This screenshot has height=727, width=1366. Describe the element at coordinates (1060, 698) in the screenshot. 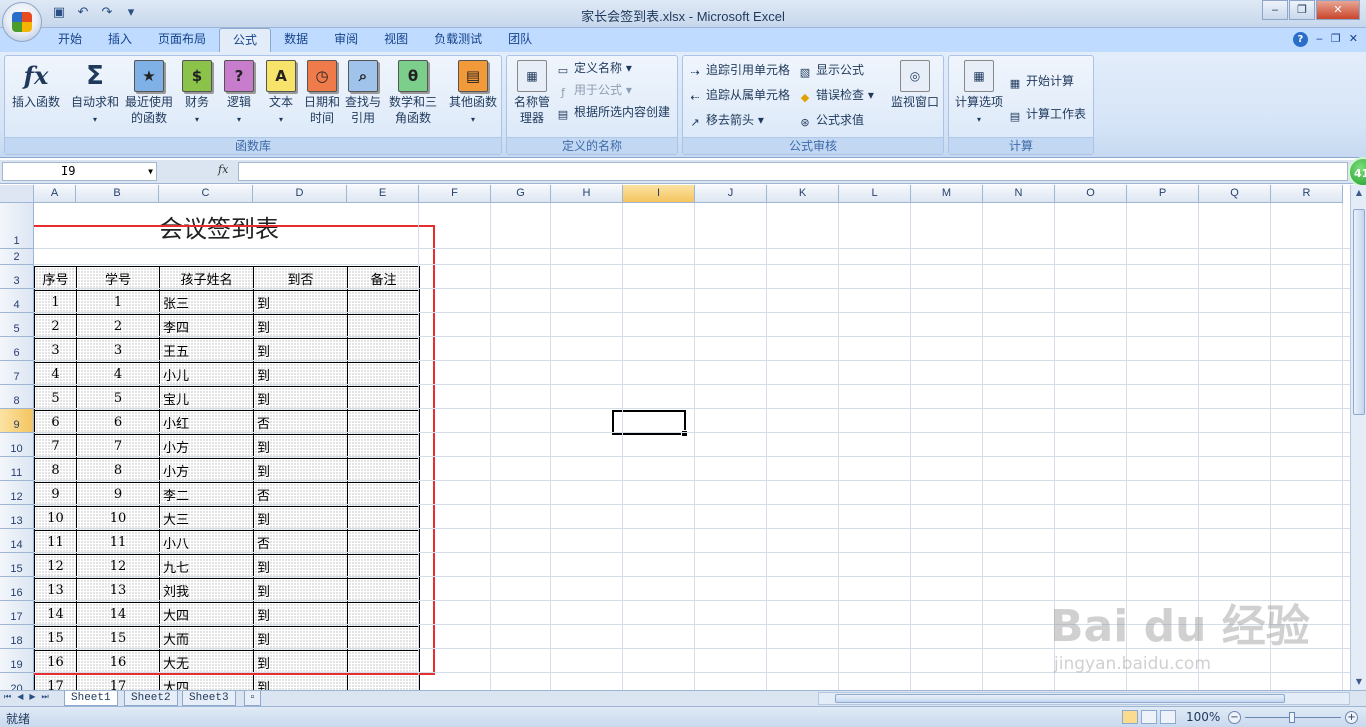

I see `horizontal-scroll-thumb` at that location.